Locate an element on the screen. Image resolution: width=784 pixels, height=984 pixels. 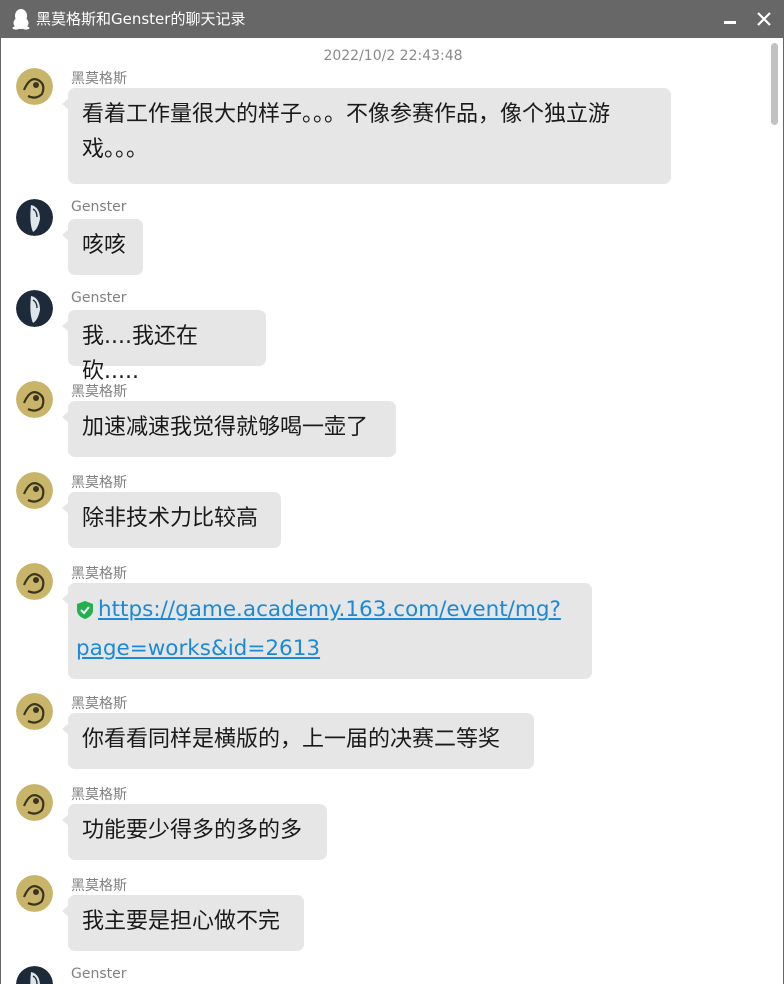
message-text: 我主要是担心做不完 is located at coordinates (181, 921).